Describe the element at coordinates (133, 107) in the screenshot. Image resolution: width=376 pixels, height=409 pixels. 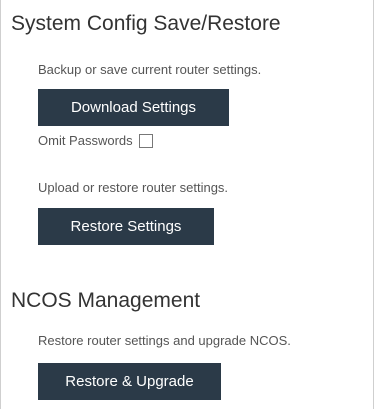
I see `download-settings-button: Download Settings` at that location.